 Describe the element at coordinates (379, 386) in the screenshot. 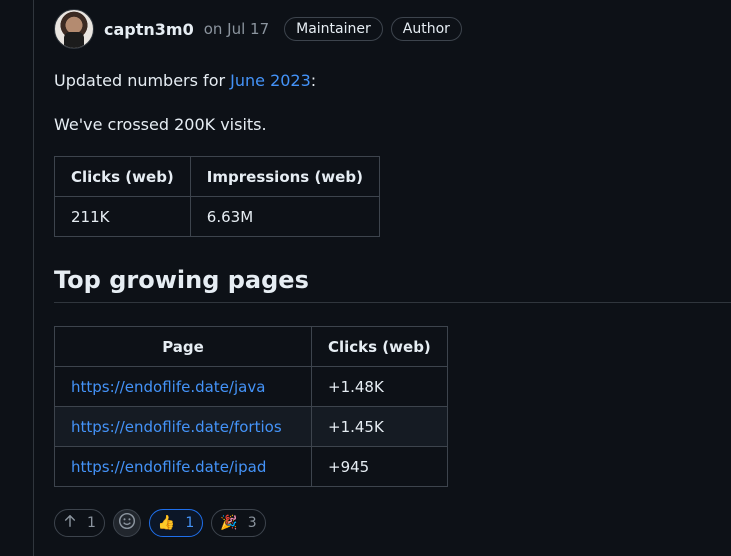

I see `clicks-value: +1.48K` at that location.